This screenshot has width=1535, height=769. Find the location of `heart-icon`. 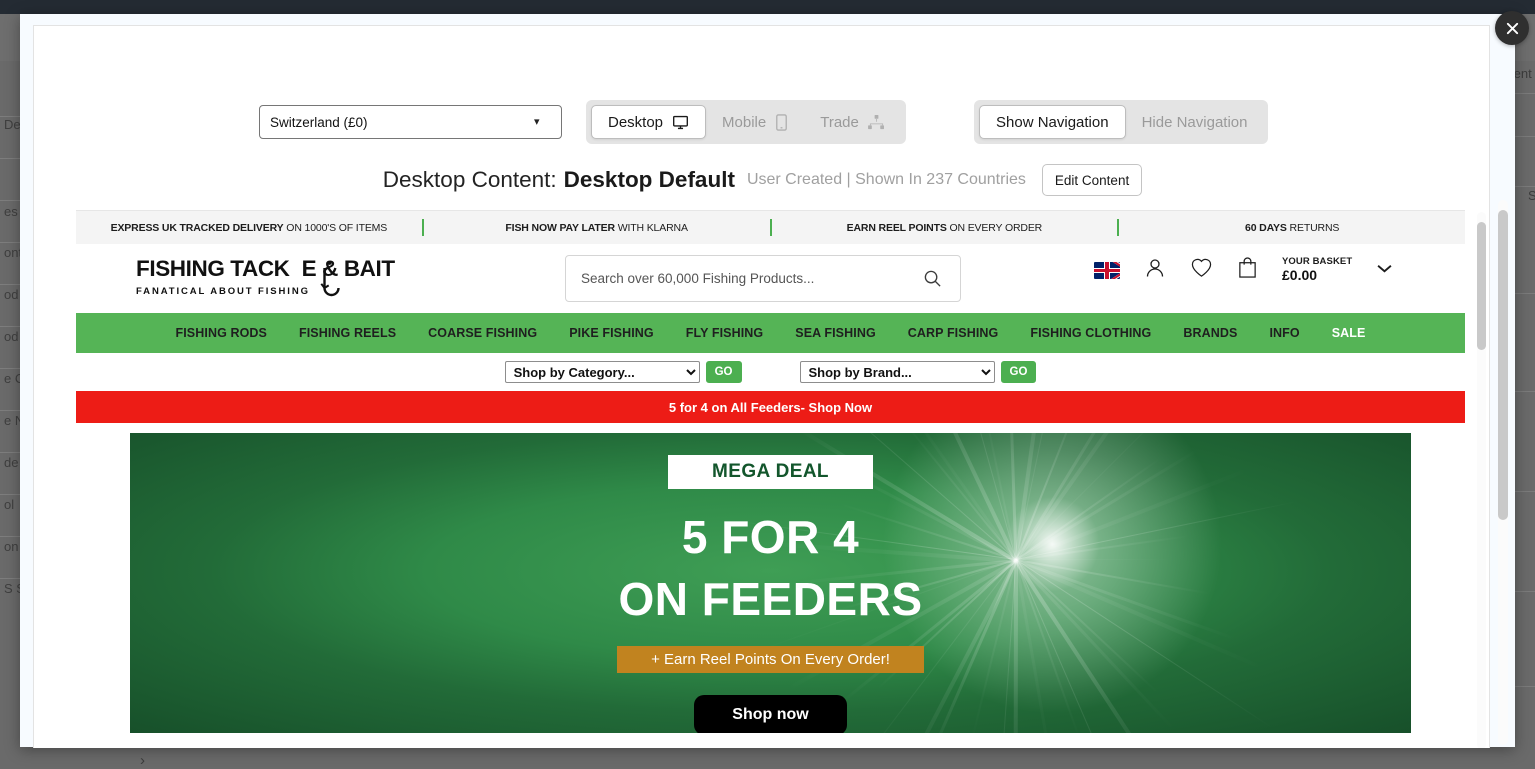

heart-icon is located at coordinates (1201, 270).